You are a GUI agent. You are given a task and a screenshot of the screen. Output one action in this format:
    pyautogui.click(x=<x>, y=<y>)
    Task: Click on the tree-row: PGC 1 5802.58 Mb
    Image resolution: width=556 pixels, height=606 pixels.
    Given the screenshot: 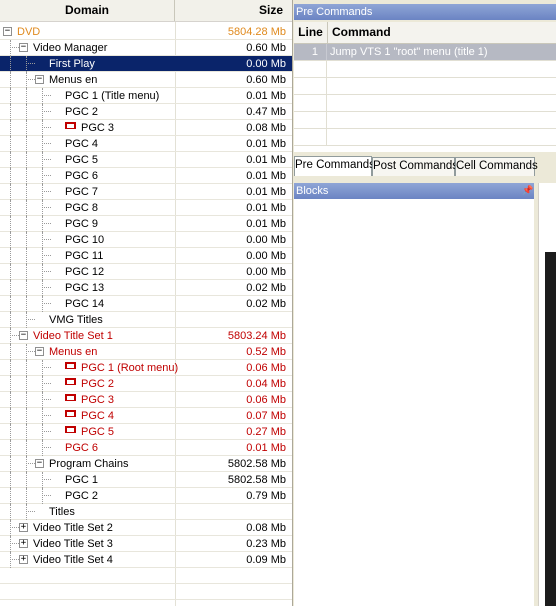 What is the action you would take?
    pyautogui.click(x=146, y=480)
    